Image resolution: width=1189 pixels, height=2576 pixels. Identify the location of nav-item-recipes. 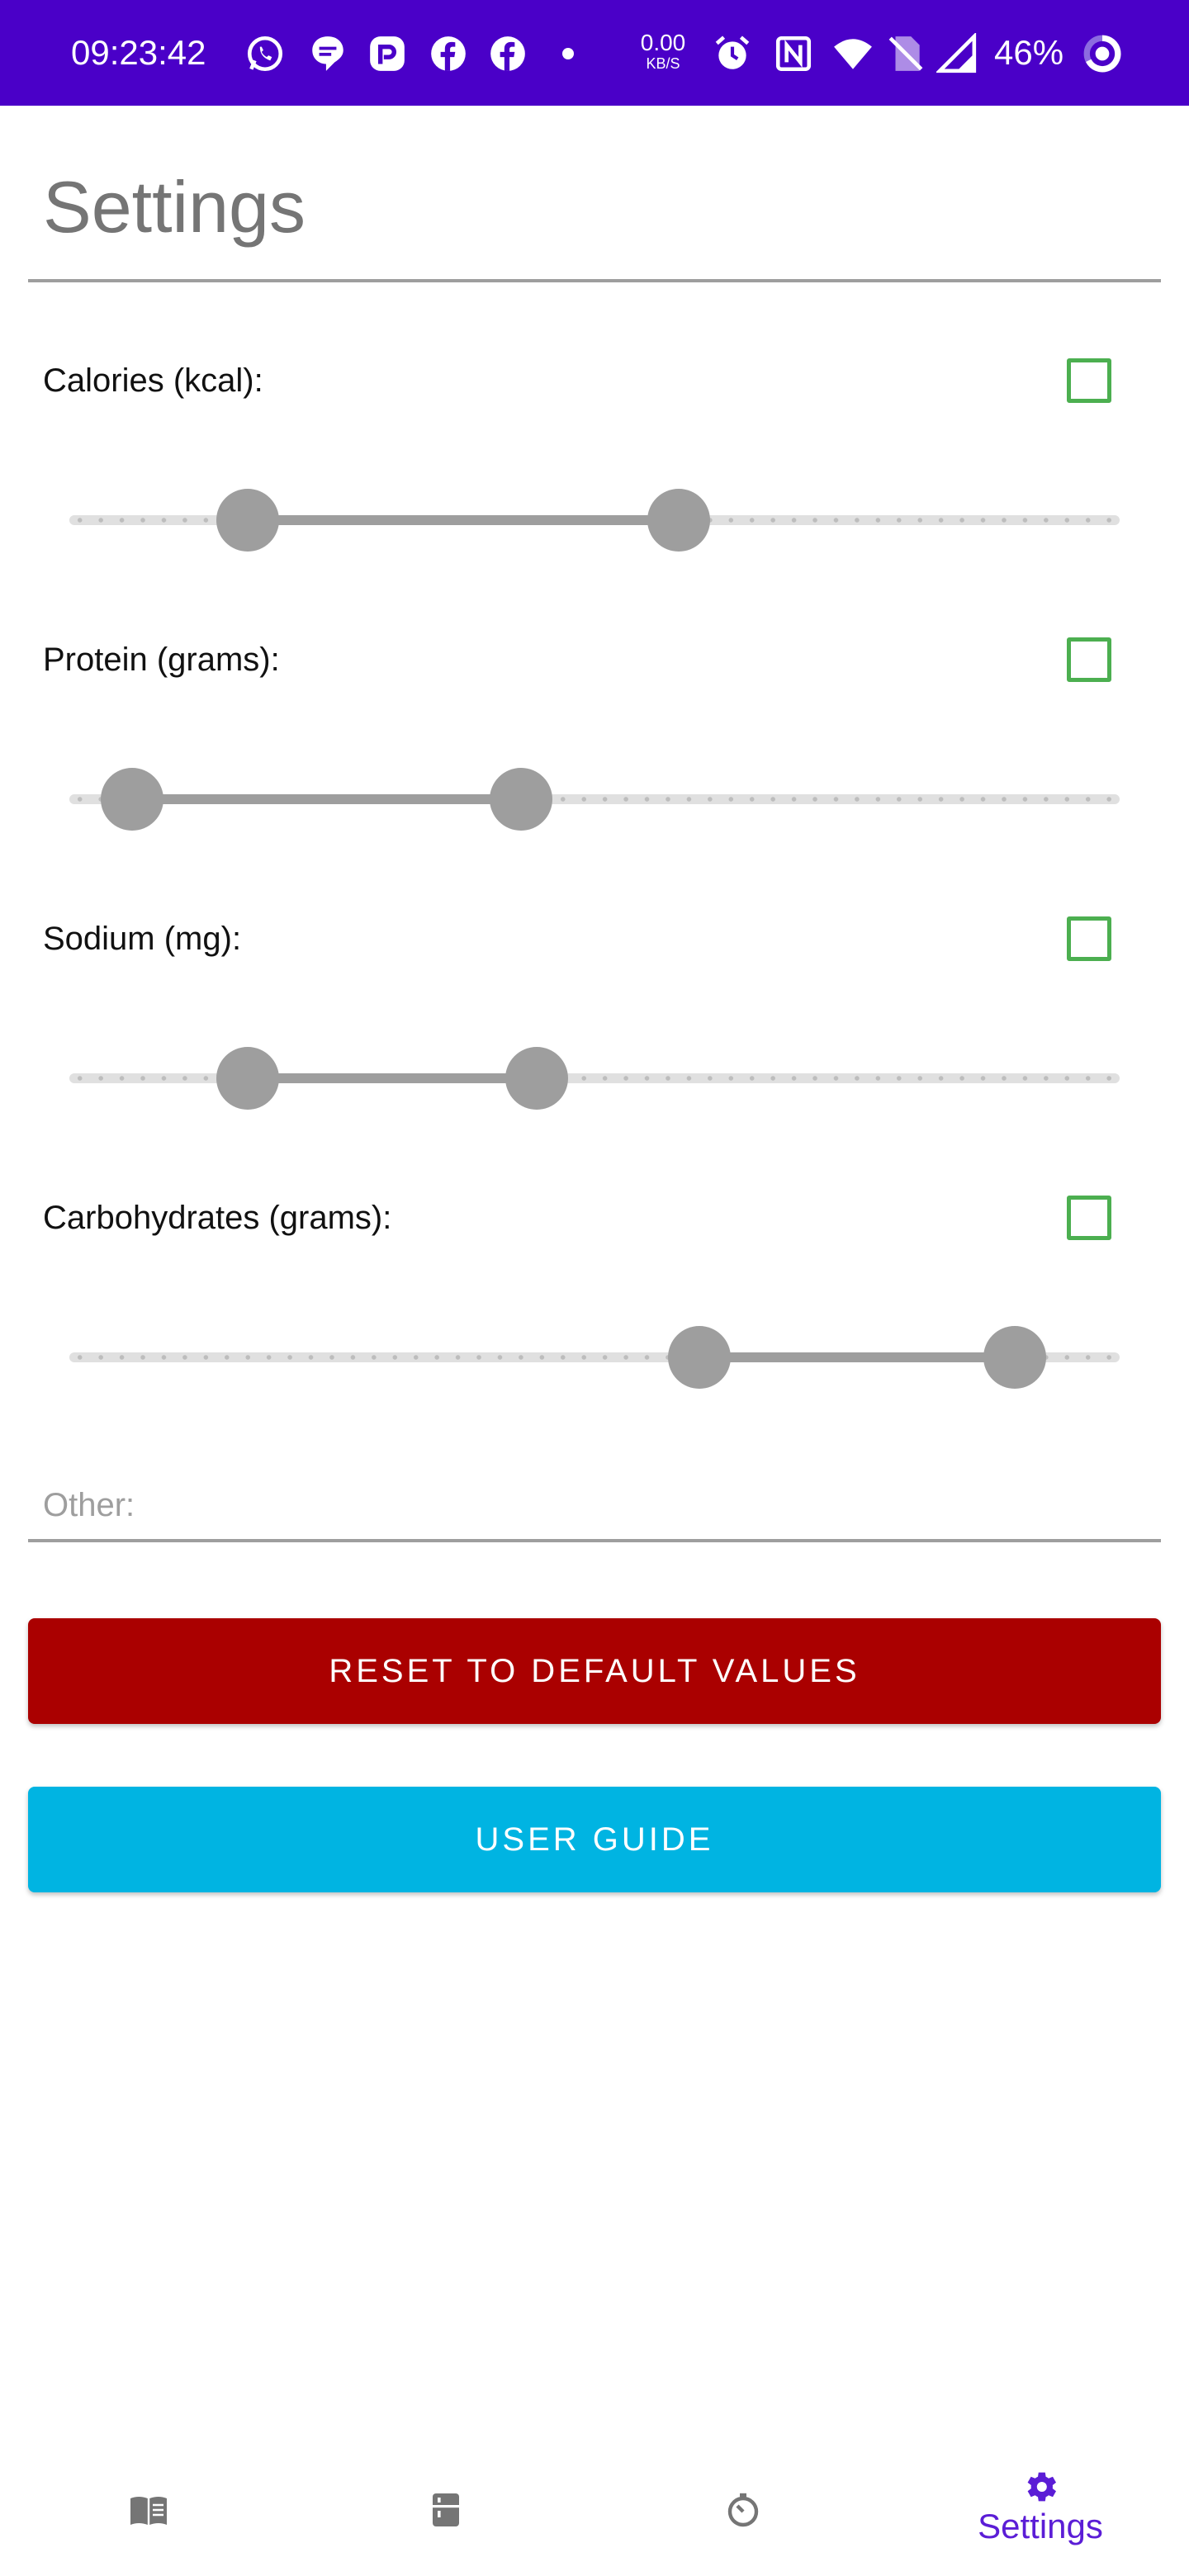
(148, 2493).